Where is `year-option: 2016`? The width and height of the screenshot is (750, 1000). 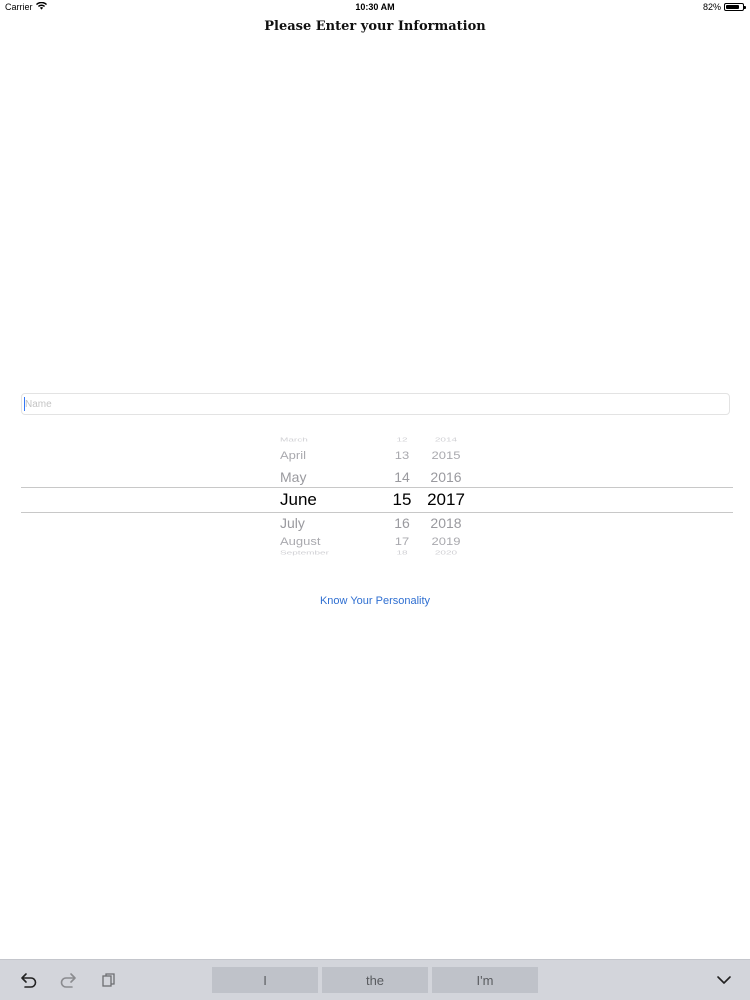
year-option: 2016 is located at coordinates (446, 477).